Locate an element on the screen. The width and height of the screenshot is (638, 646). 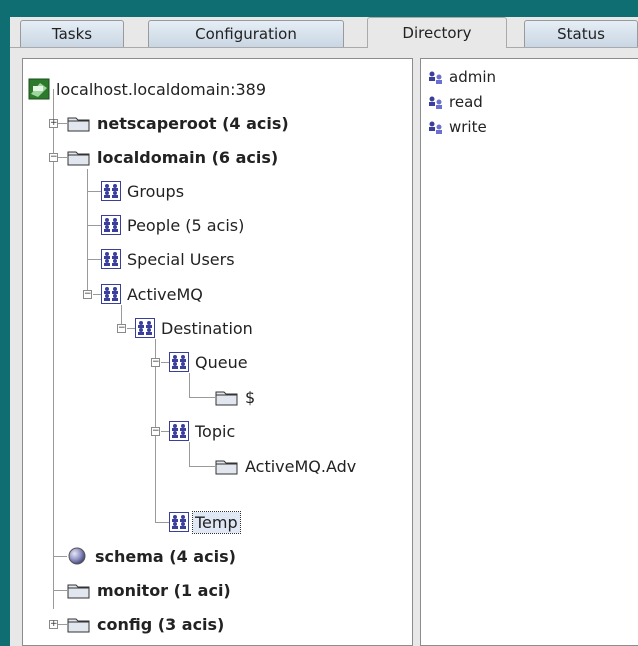
tree-node-label: localdomain (6 acis) is located at coordinates (188, 157).